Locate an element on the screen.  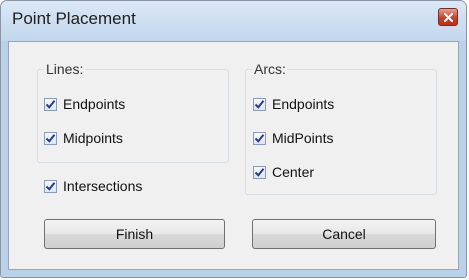
checkbox-label: Midpoints is located at coordinates (93, 138).